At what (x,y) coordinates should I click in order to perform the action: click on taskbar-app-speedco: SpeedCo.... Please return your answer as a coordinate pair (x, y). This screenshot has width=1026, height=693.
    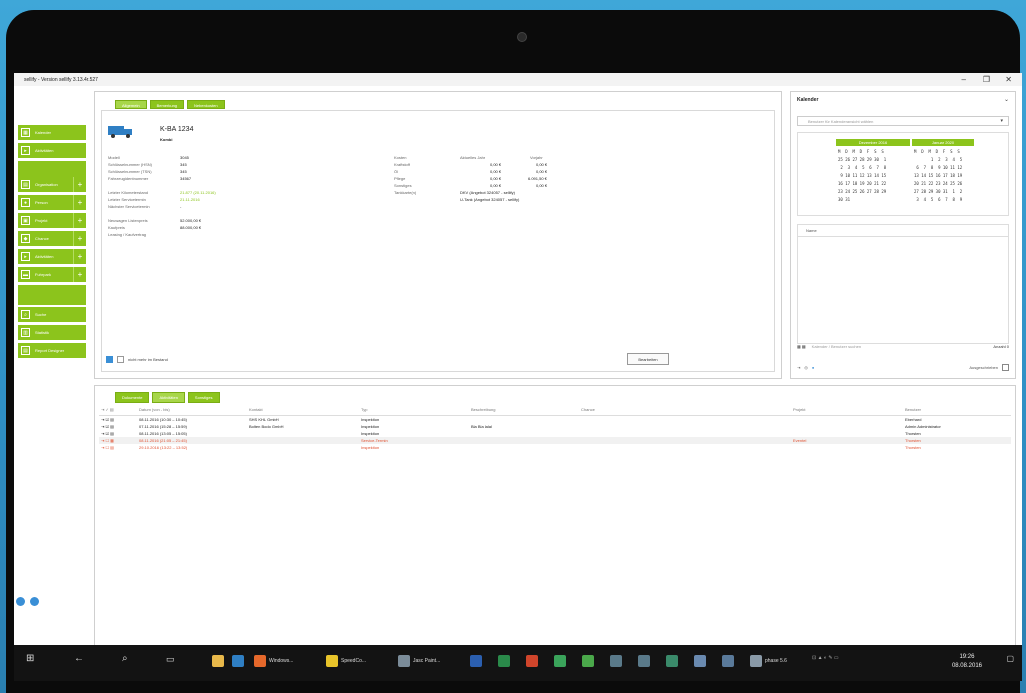
    Looking at the image, I should click on (346, 661).